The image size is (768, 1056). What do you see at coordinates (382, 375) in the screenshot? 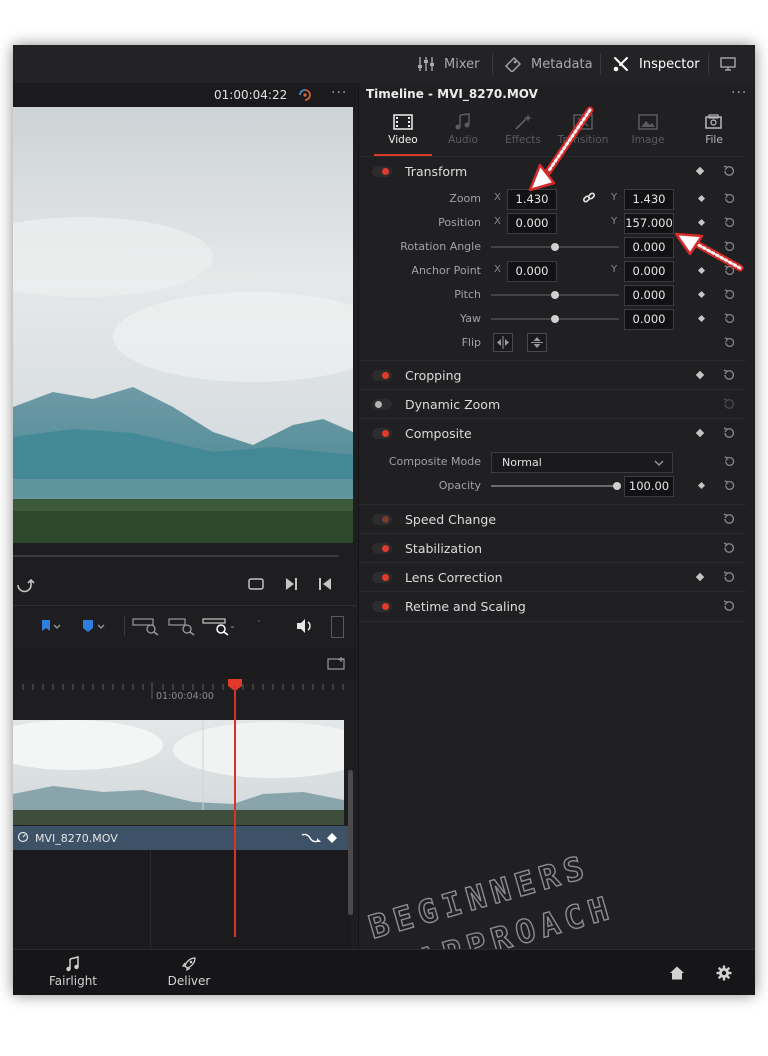
I see `cropping-toggle` at bounding box center [382, 375].